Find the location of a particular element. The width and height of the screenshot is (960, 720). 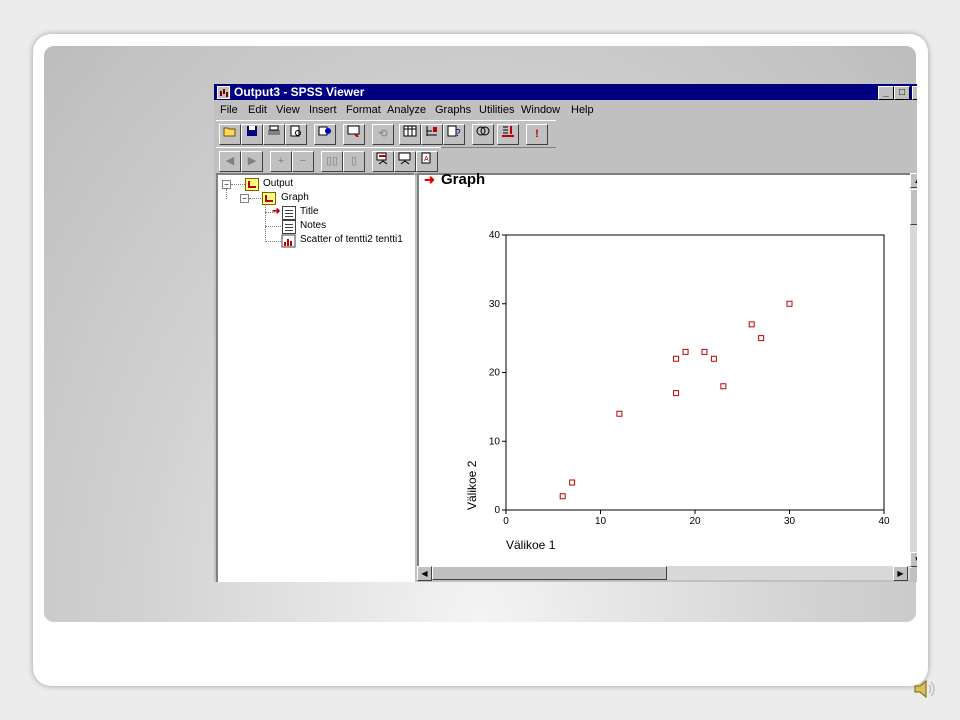

y-tick-label: 30 is located at coordinates (495, 304).